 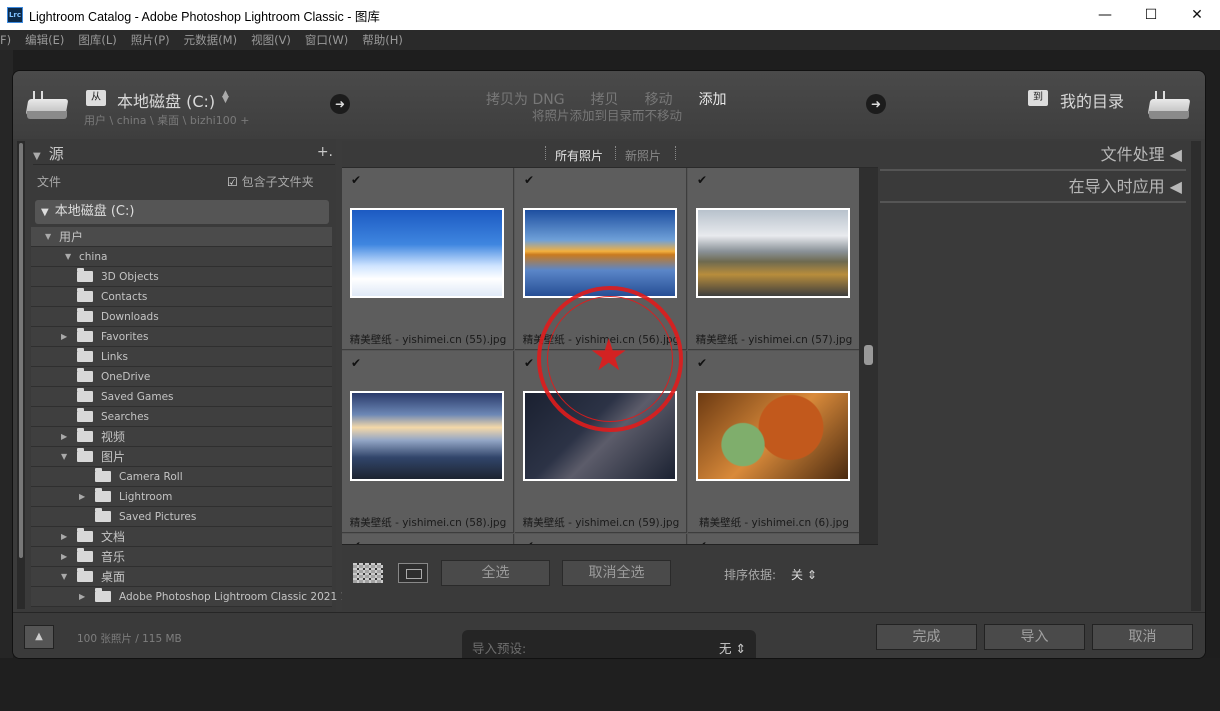 I want to click on include-subfolders-checkbox: ☑ 包含子文件夹, so click(x=270, y=181).